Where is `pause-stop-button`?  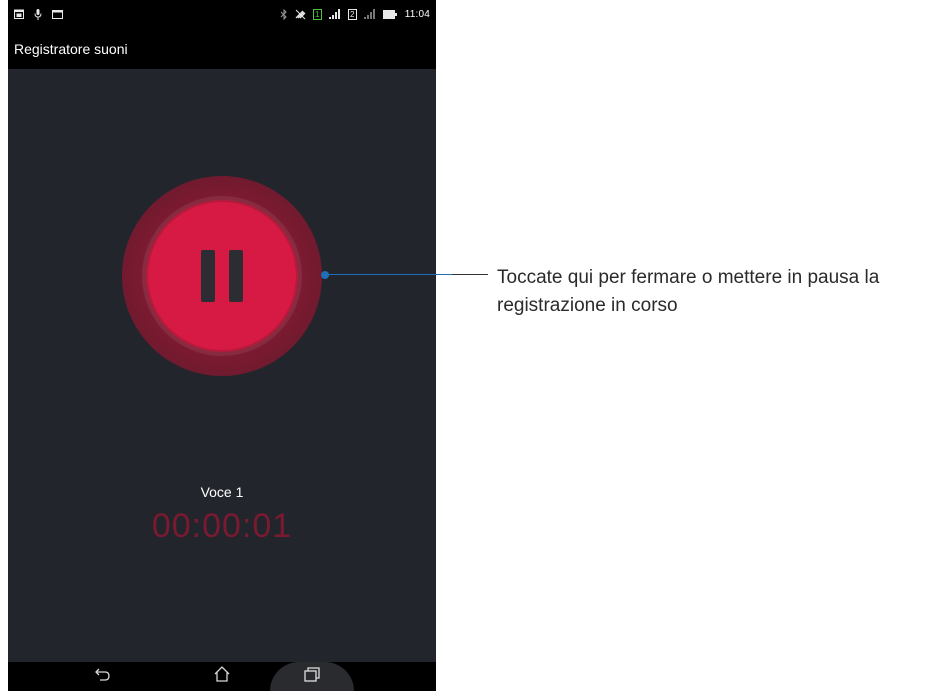 pause-stop-button is located at coordinates (222, 276).